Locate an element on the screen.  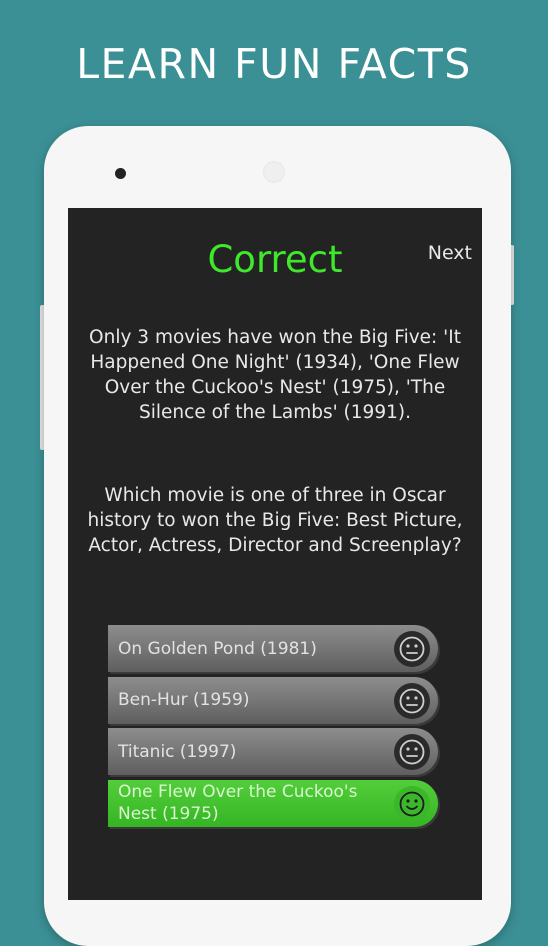
answer-option-4-correct: One Flew Over the Cuckoo's Nest (1975) is located at coordinates (273, 803).